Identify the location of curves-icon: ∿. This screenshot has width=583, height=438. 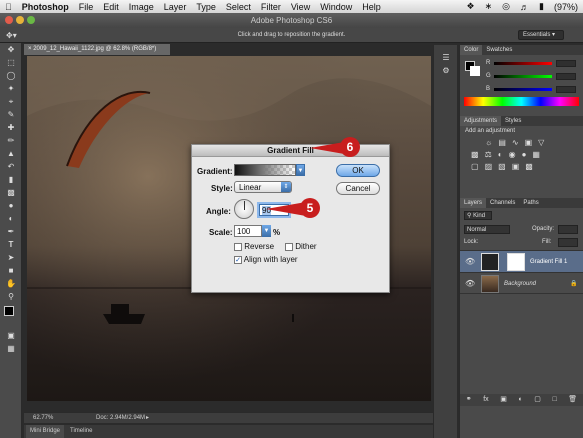
(515, 142).